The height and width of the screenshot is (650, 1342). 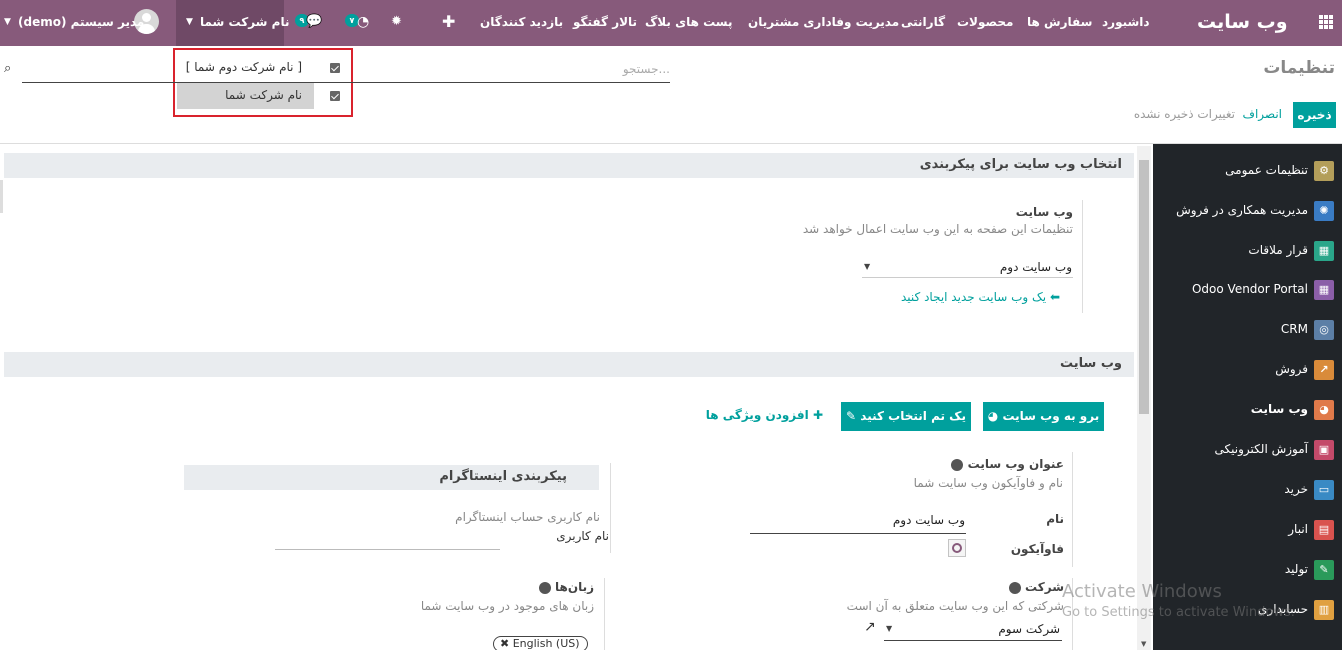 What do you see at coordinates (1242, 23) in the screenshot?
I see `app-brand: وب سایت` at bounding box center [1242, 23].